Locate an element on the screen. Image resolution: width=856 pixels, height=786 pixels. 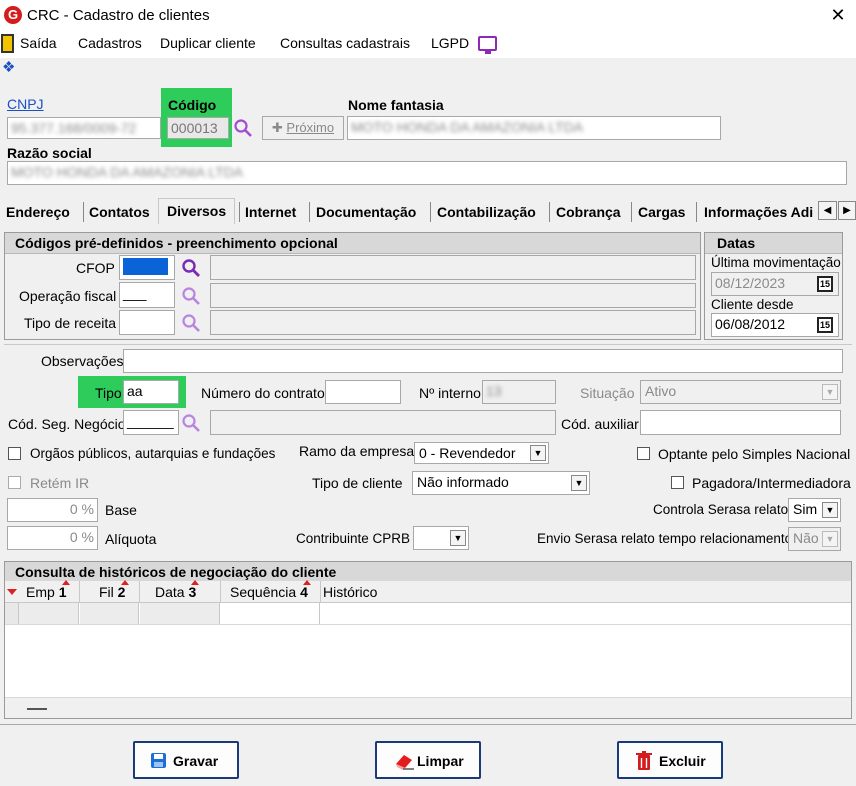
codigo-field: 000013 is located at coordinates (198, 128).